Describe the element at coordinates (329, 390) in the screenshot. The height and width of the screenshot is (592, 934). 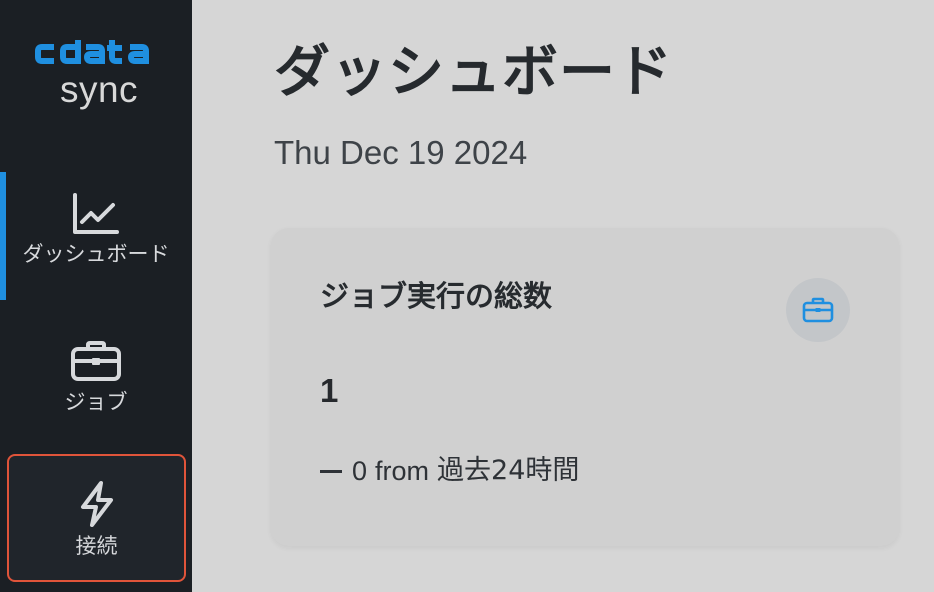
I see `card-value: 1` at that location.